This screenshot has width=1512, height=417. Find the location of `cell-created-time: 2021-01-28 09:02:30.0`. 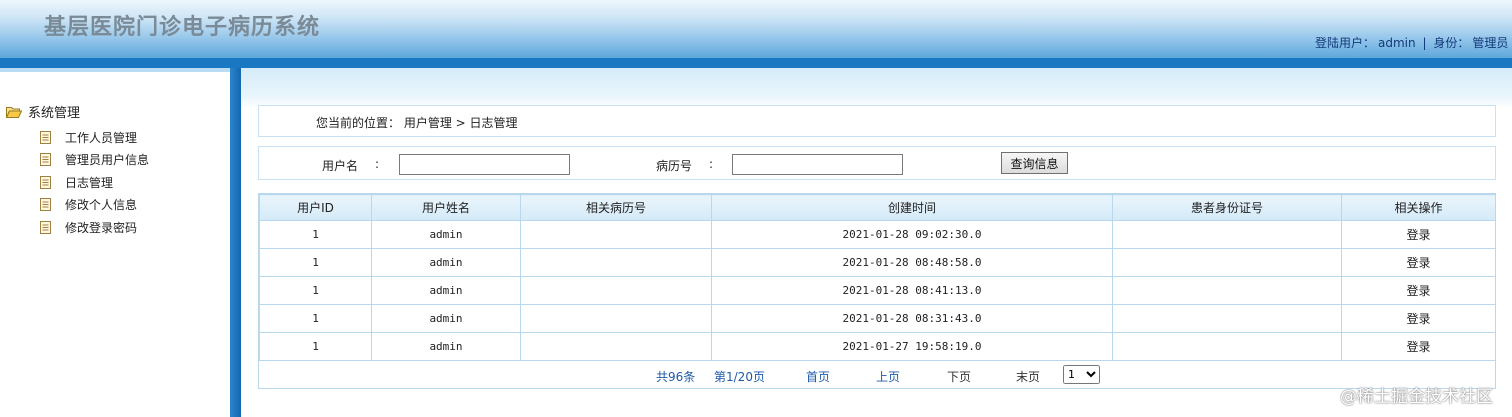

cell-created-time: 2021-01-28 09:02:30.0 is located at coordinates (912, 234).